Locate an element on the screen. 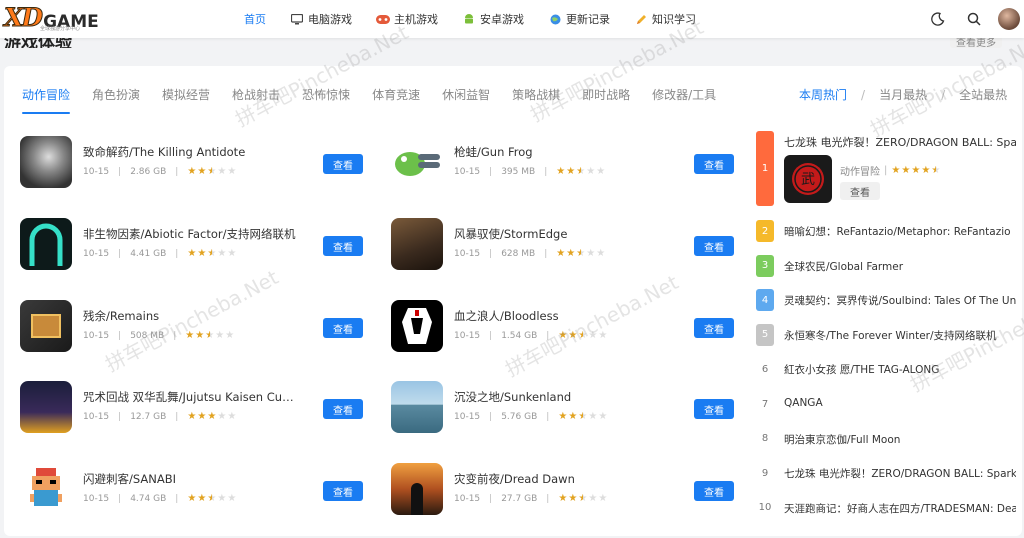 This screenshot has width=1024, height=538. tab-weekly-hot: 本周热门 is located at coordinates (823, 94).